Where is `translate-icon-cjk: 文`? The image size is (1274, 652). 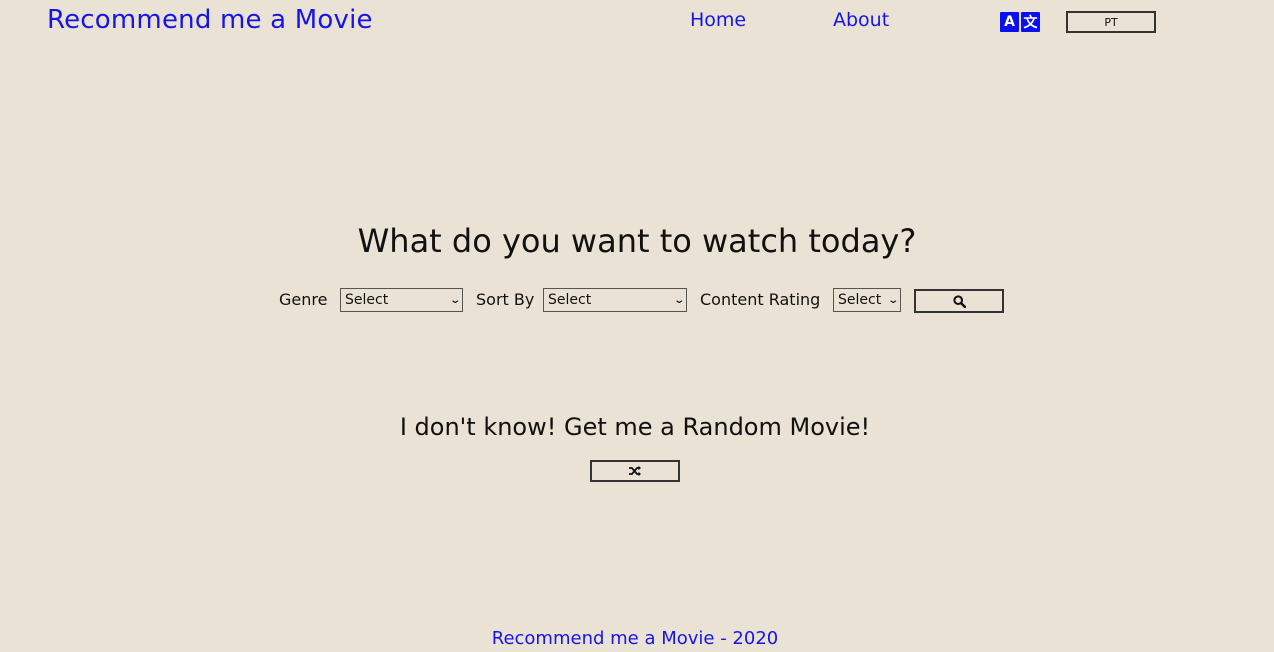 translate-icon-cjk: 文 is located at coordinates (1030, 22).